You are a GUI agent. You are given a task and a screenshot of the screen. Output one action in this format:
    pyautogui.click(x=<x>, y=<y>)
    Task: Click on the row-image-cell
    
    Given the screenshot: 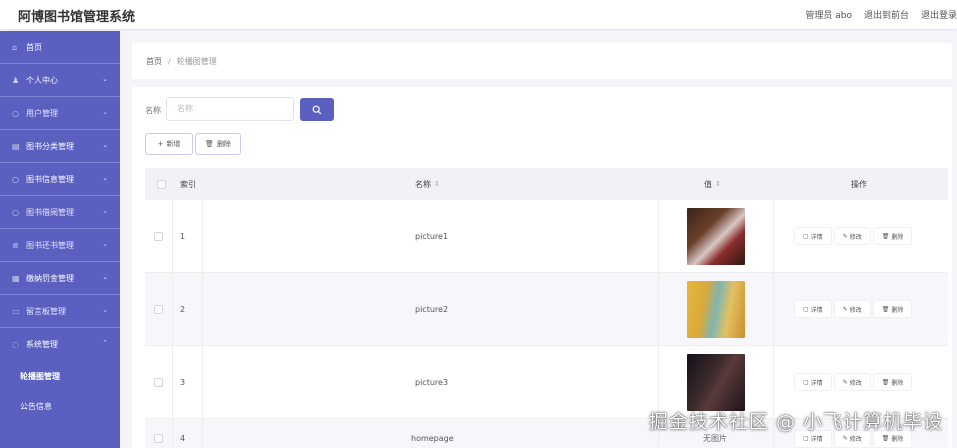 What is the action you would take?
    pyautogui.click(x=716, y=309)
    